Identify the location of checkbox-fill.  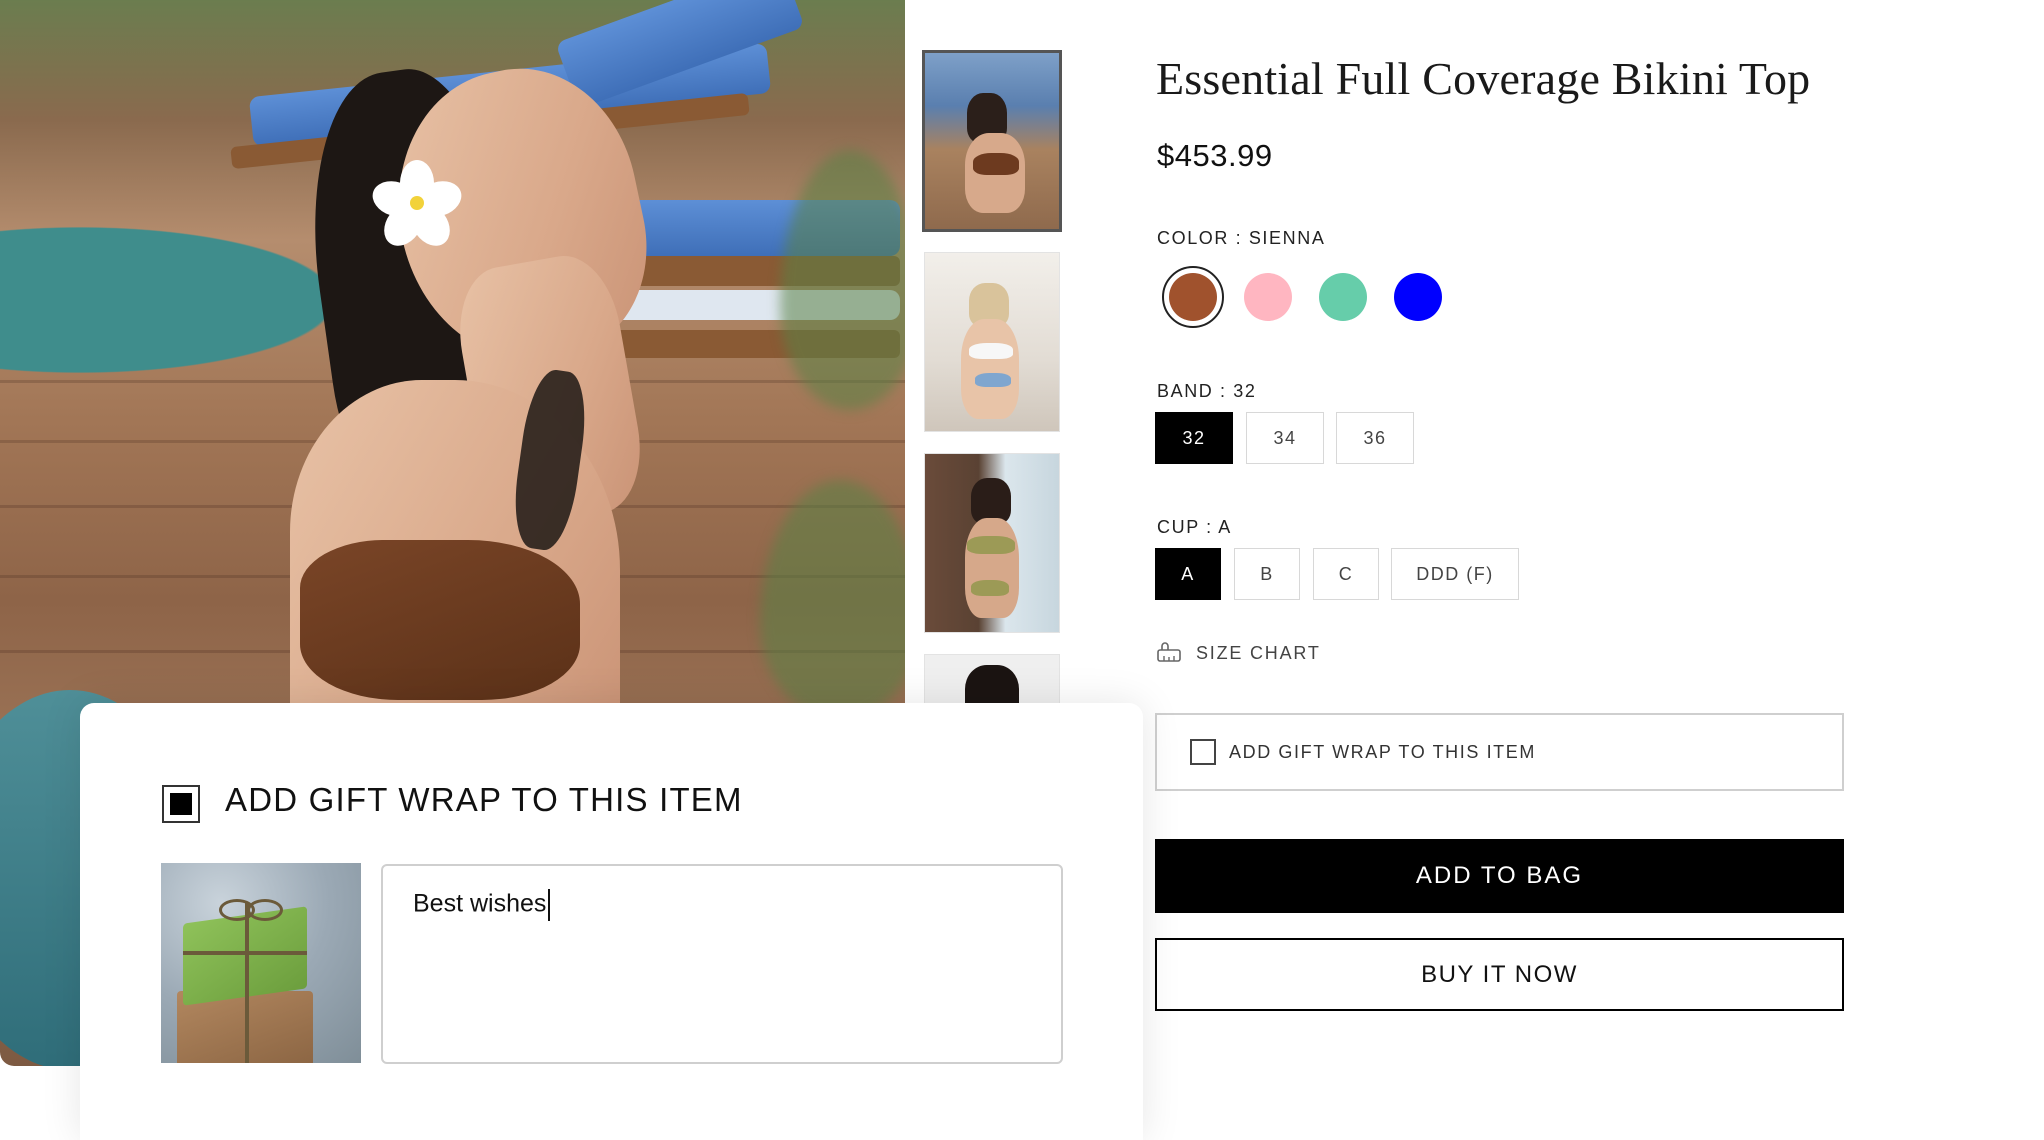
(181, 804).